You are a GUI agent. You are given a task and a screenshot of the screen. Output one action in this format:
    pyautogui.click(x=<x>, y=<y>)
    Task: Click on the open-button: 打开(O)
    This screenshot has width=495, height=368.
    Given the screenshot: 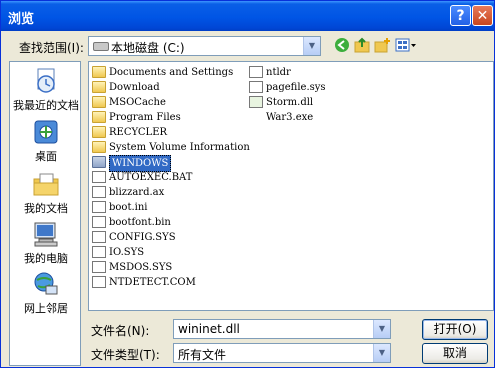 What is the action you would take?
    pyautogui.click(x=455, y=329)
    